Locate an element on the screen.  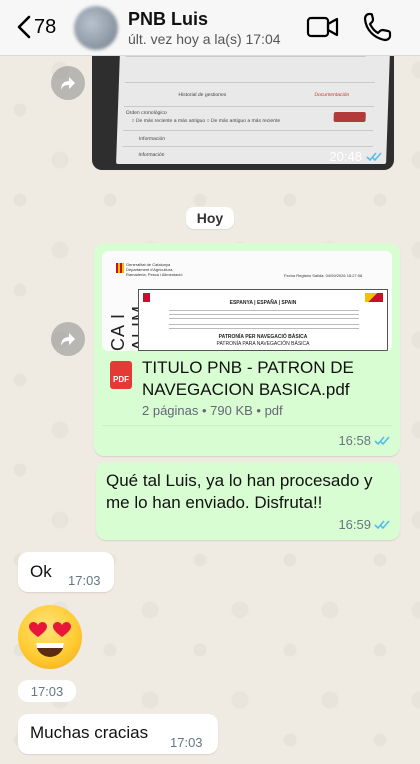
heart-eyes-emoji is located at coordinates (50, 637).